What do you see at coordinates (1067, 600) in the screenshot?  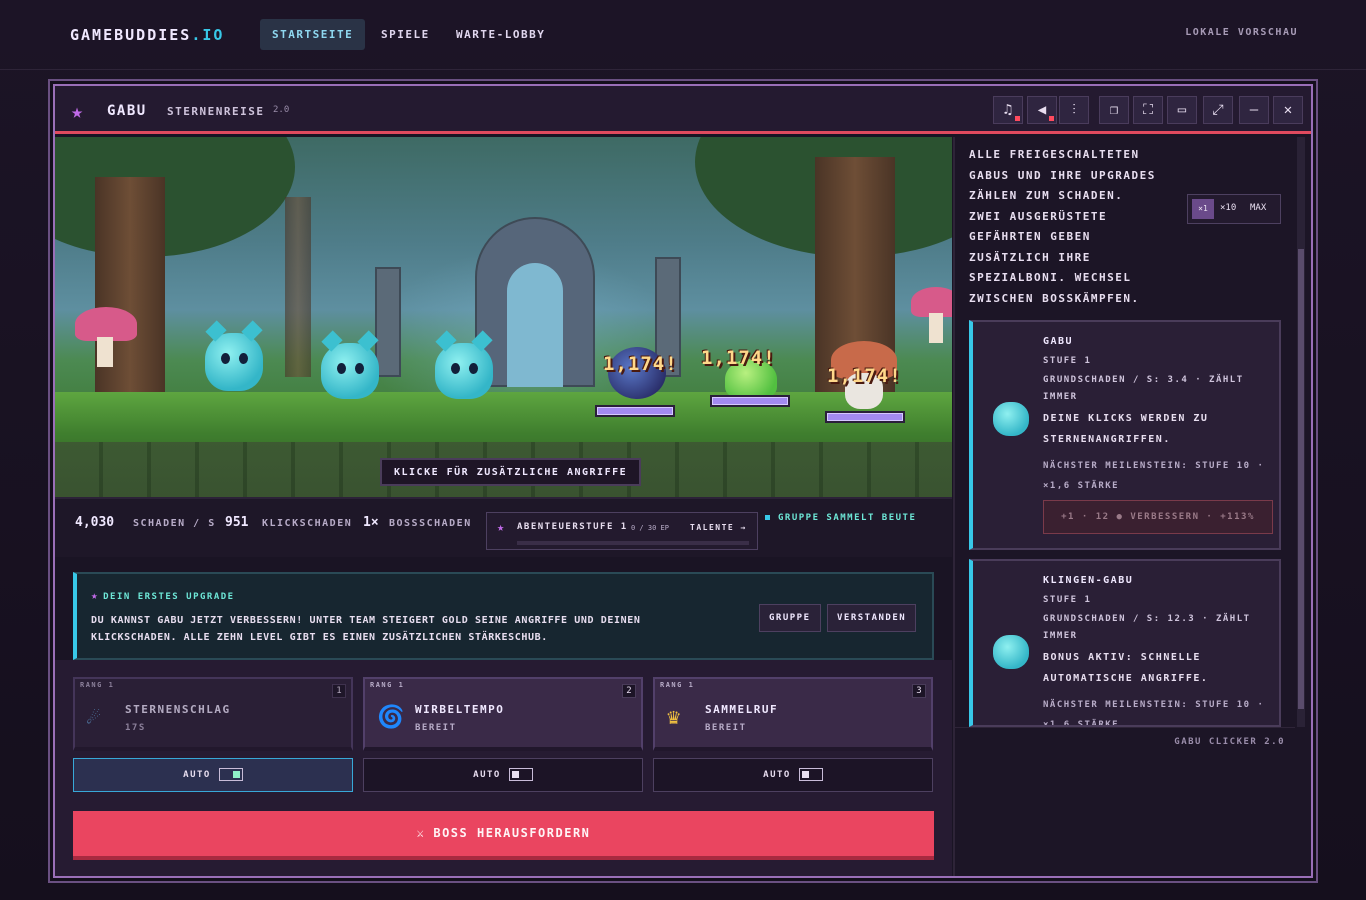 I see `companion-level: Stufe 1` at bounding box center [1067, 600].